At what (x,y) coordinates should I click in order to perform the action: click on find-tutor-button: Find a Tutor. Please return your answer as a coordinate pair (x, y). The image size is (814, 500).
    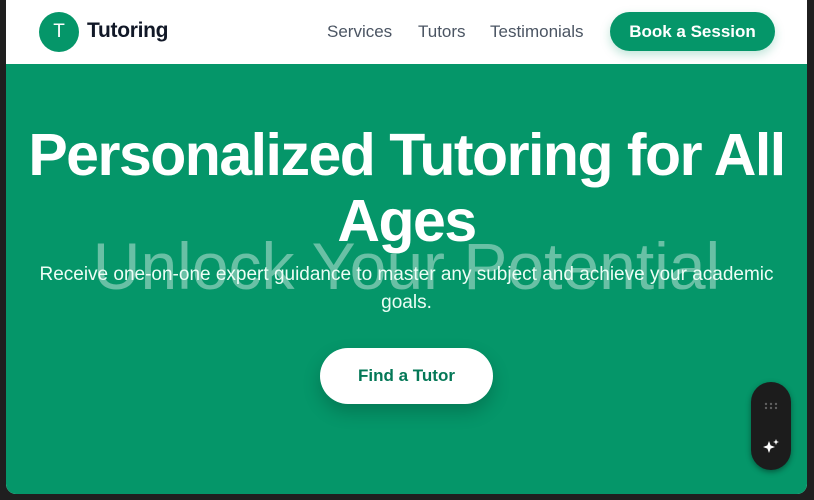
    Looking at the image, I should click on (406, 376).